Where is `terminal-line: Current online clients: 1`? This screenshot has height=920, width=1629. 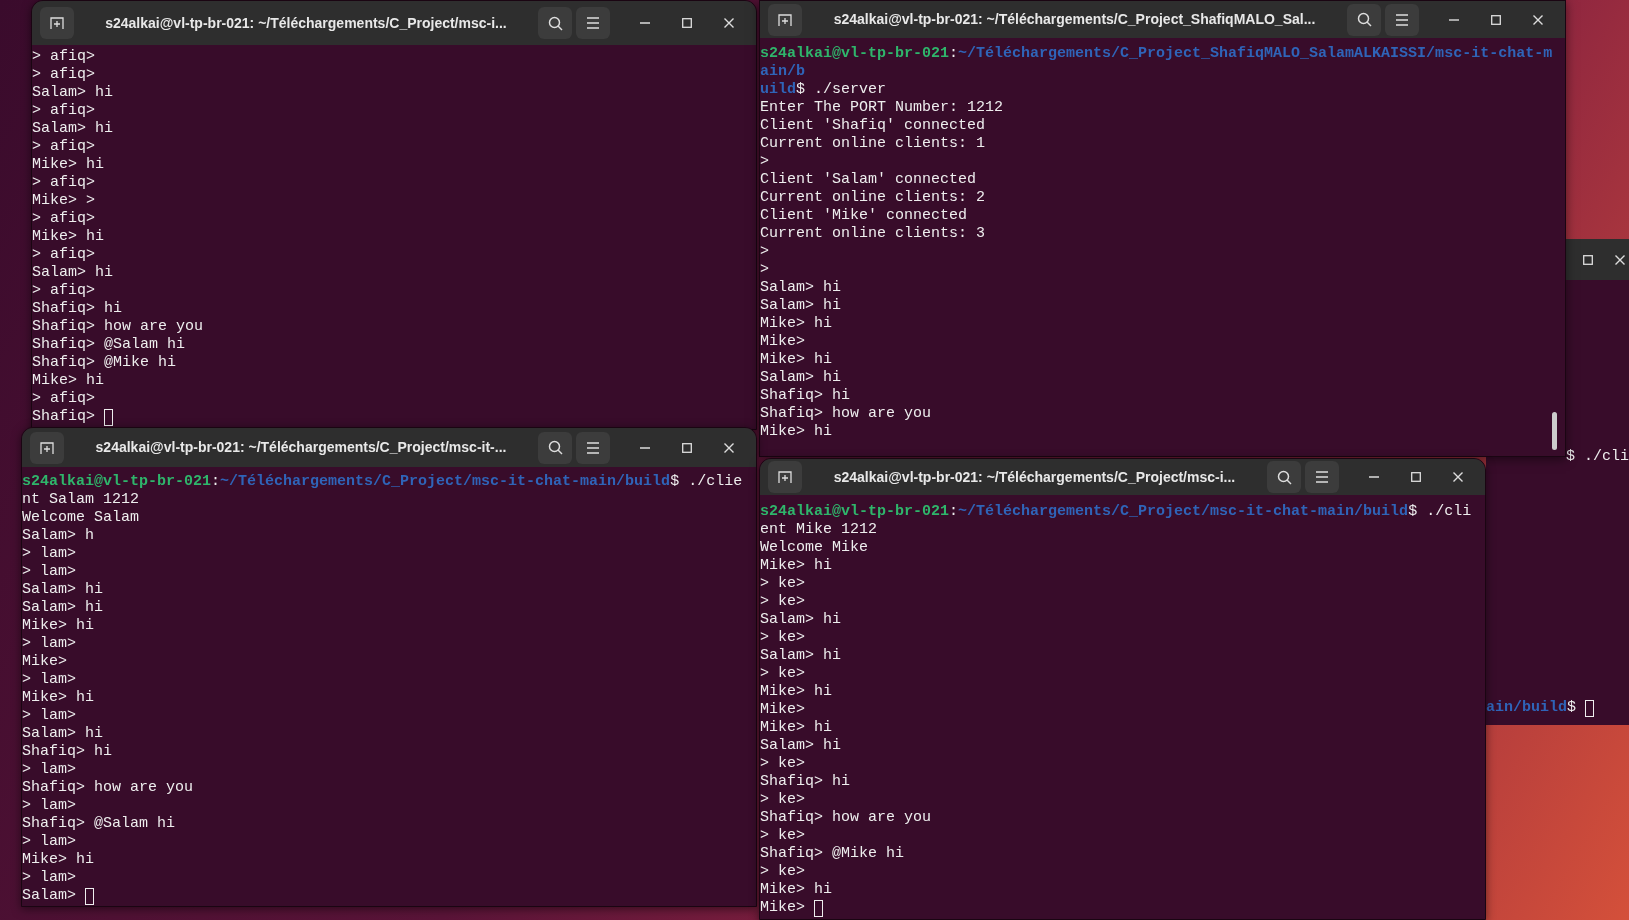 terminal-line: Current online clients: 1 is located at coordinates (873, 144).